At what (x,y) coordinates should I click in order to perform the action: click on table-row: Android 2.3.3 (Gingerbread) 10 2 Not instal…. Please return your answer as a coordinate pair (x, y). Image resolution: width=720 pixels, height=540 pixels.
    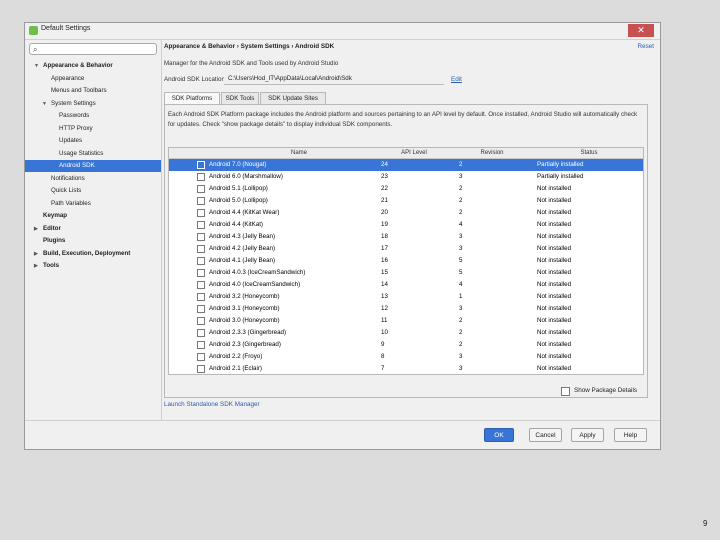
    Looking at the image, I should click on (406, 333).